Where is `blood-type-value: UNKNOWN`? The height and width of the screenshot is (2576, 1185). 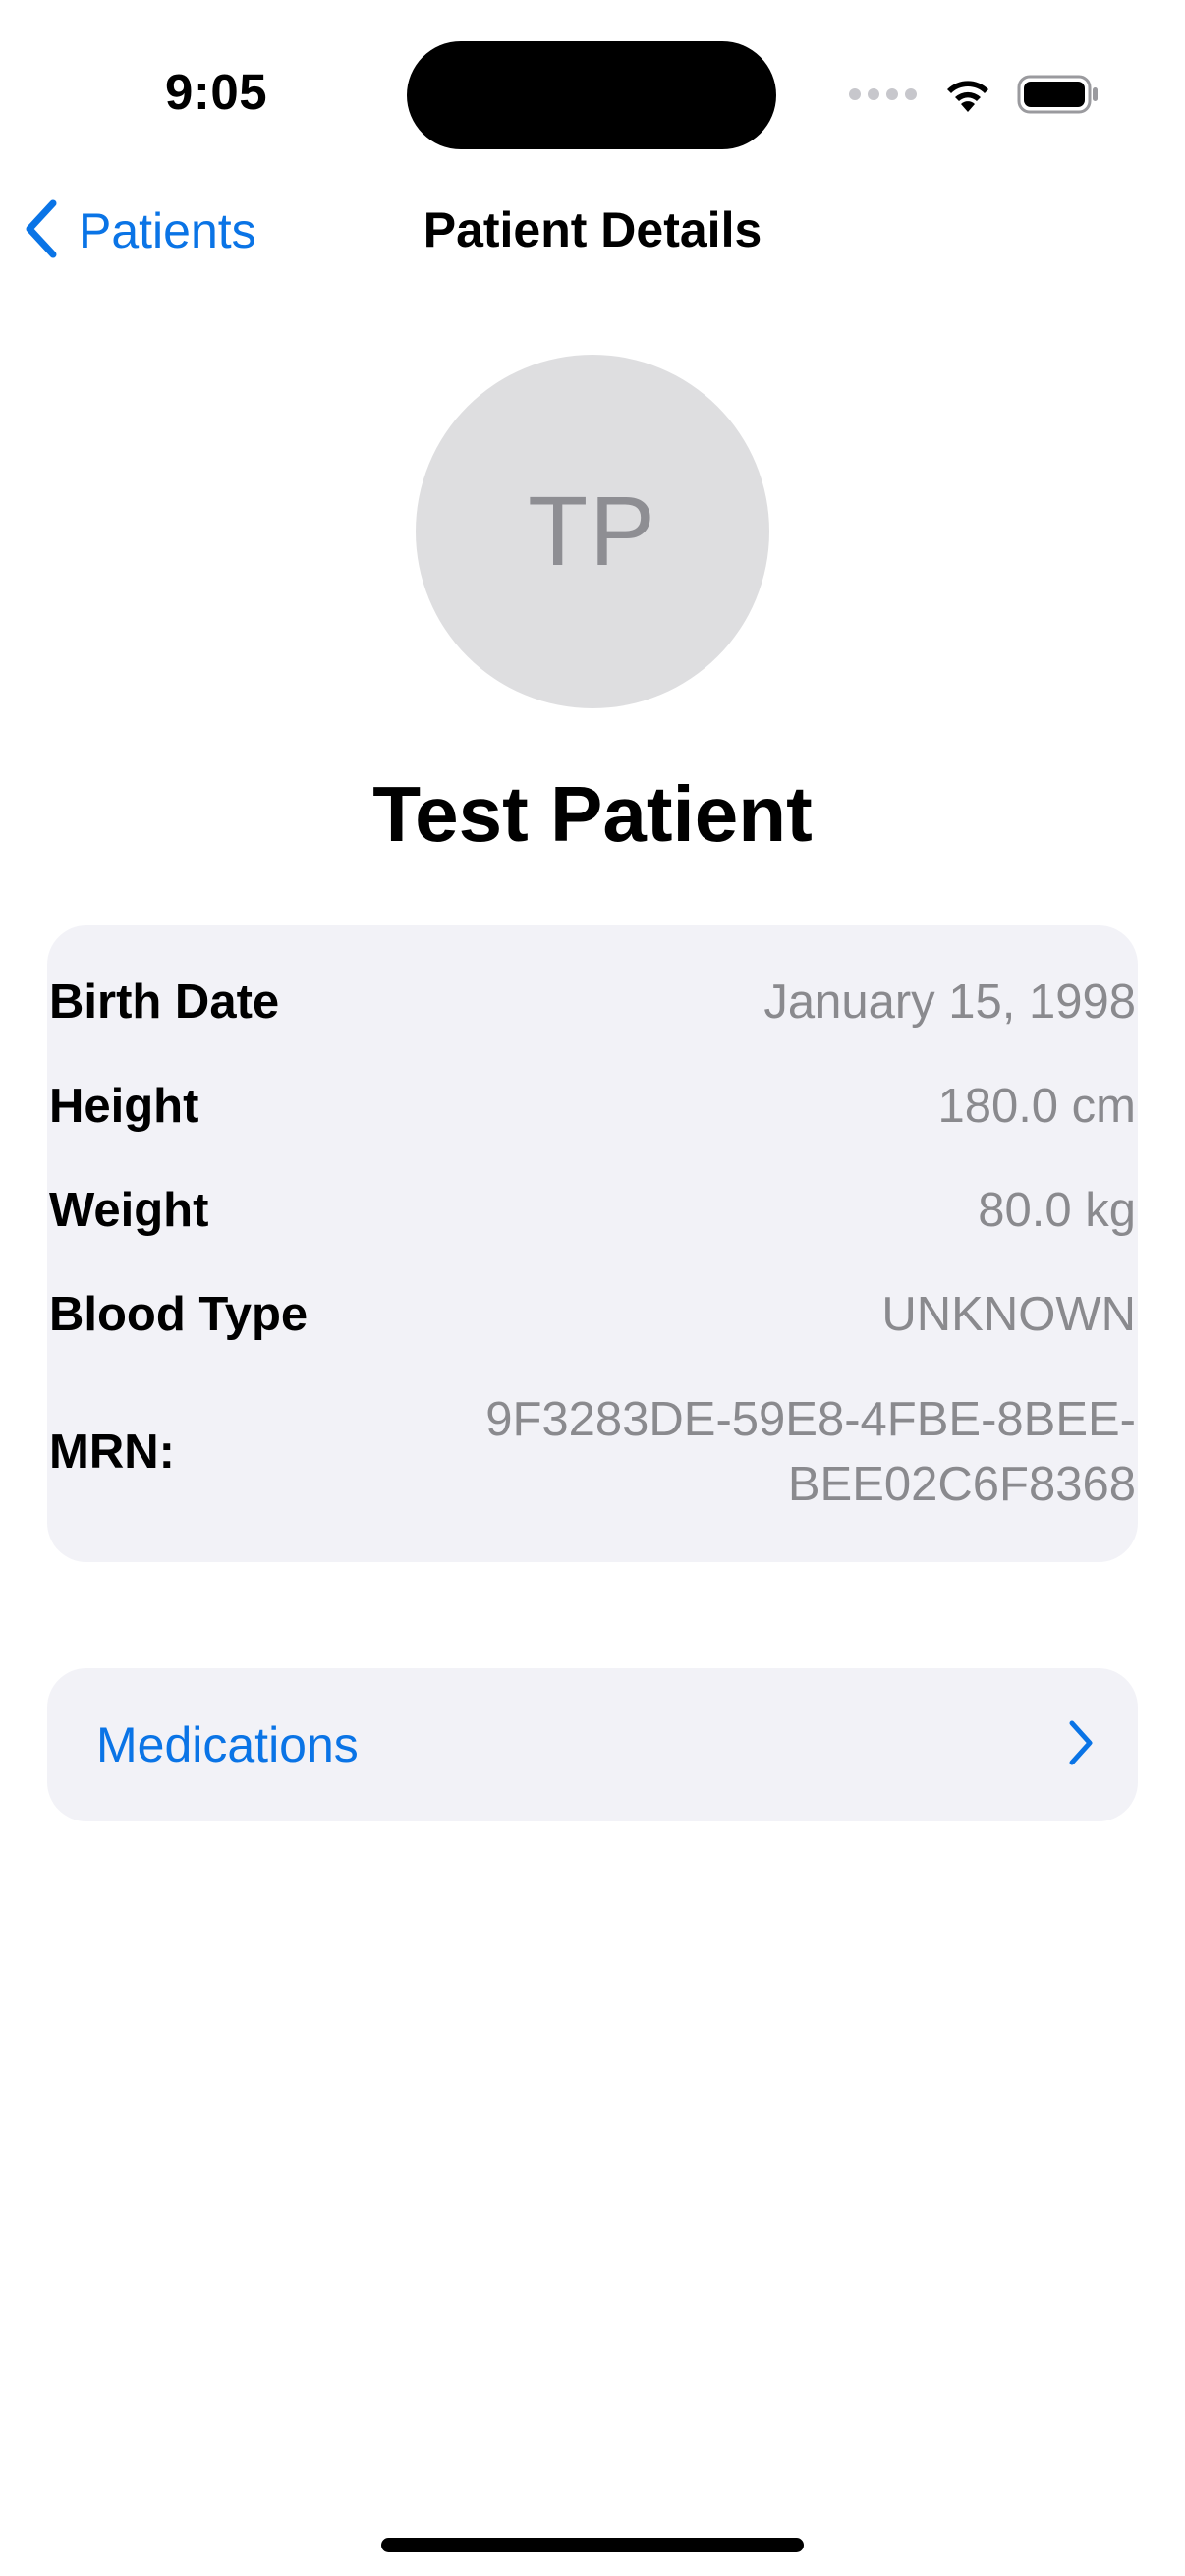
blood-type-value: UNKNOWN is located at coordinates (1009, 1314).